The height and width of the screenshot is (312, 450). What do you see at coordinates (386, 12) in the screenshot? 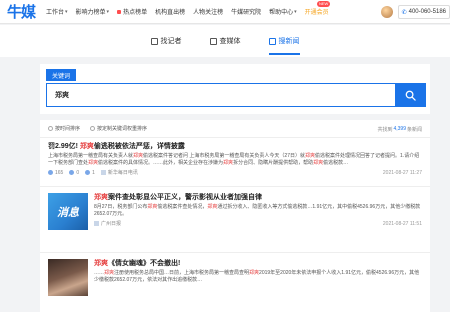
I see `avatar` at bounding box center [386, 12].